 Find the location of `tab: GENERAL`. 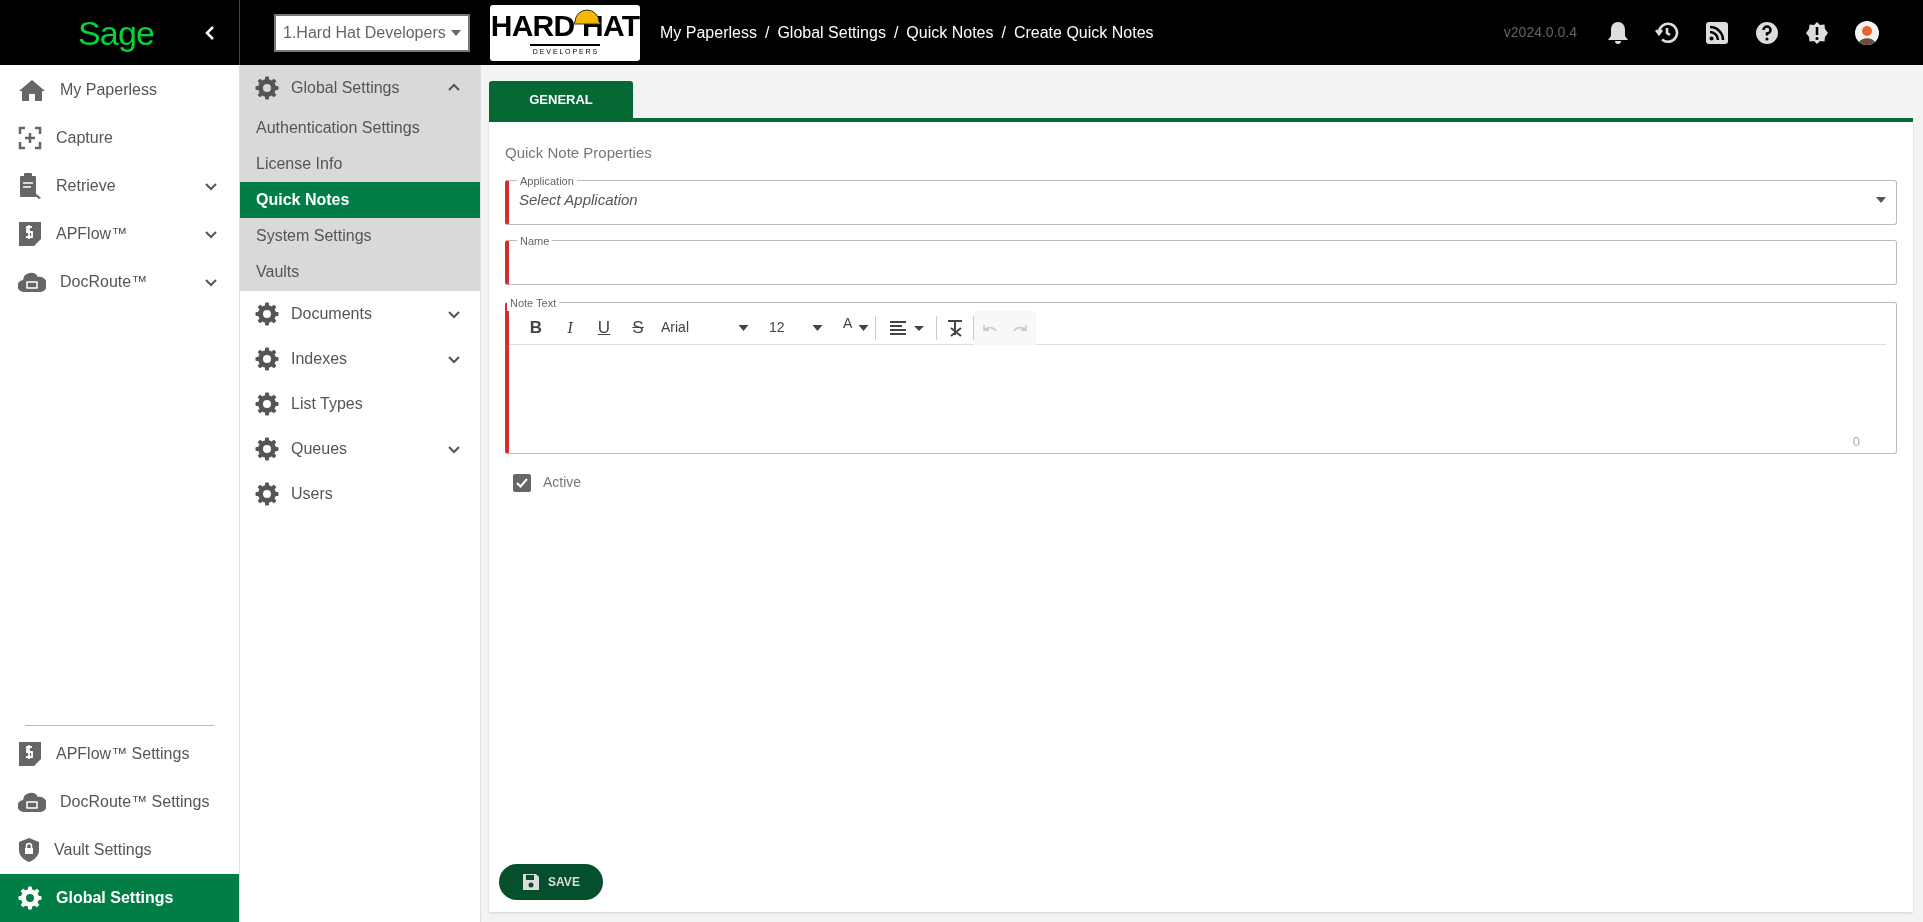

tab: GENERAL is located at coordinates (561, 99).